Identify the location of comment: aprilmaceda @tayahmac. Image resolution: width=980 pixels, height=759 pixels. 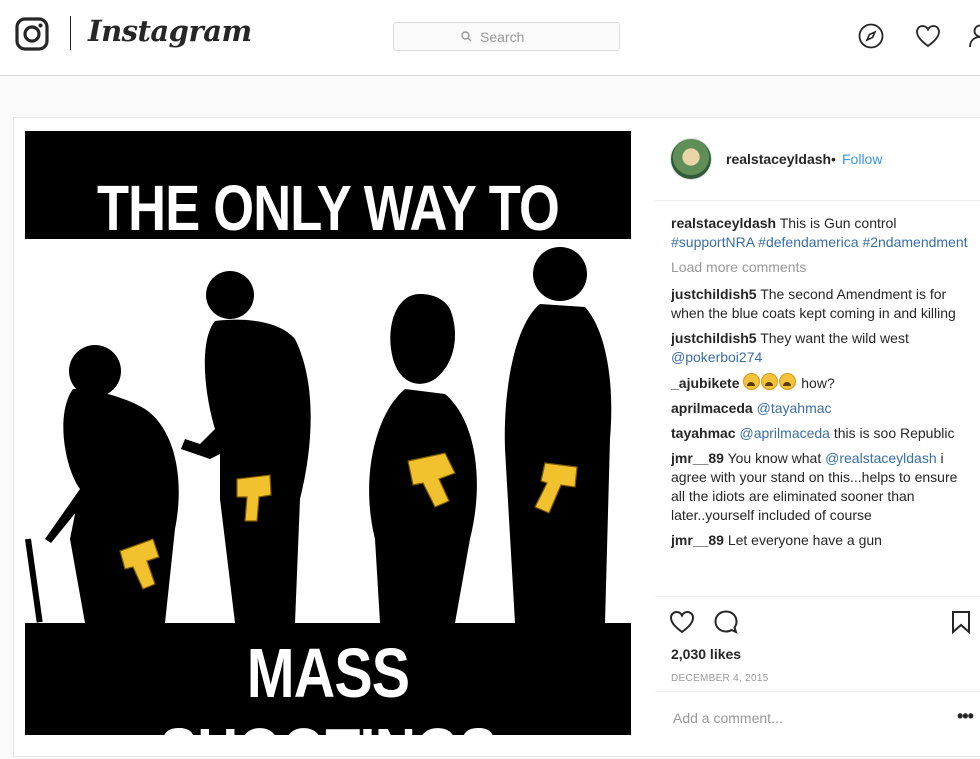
(821, 408).